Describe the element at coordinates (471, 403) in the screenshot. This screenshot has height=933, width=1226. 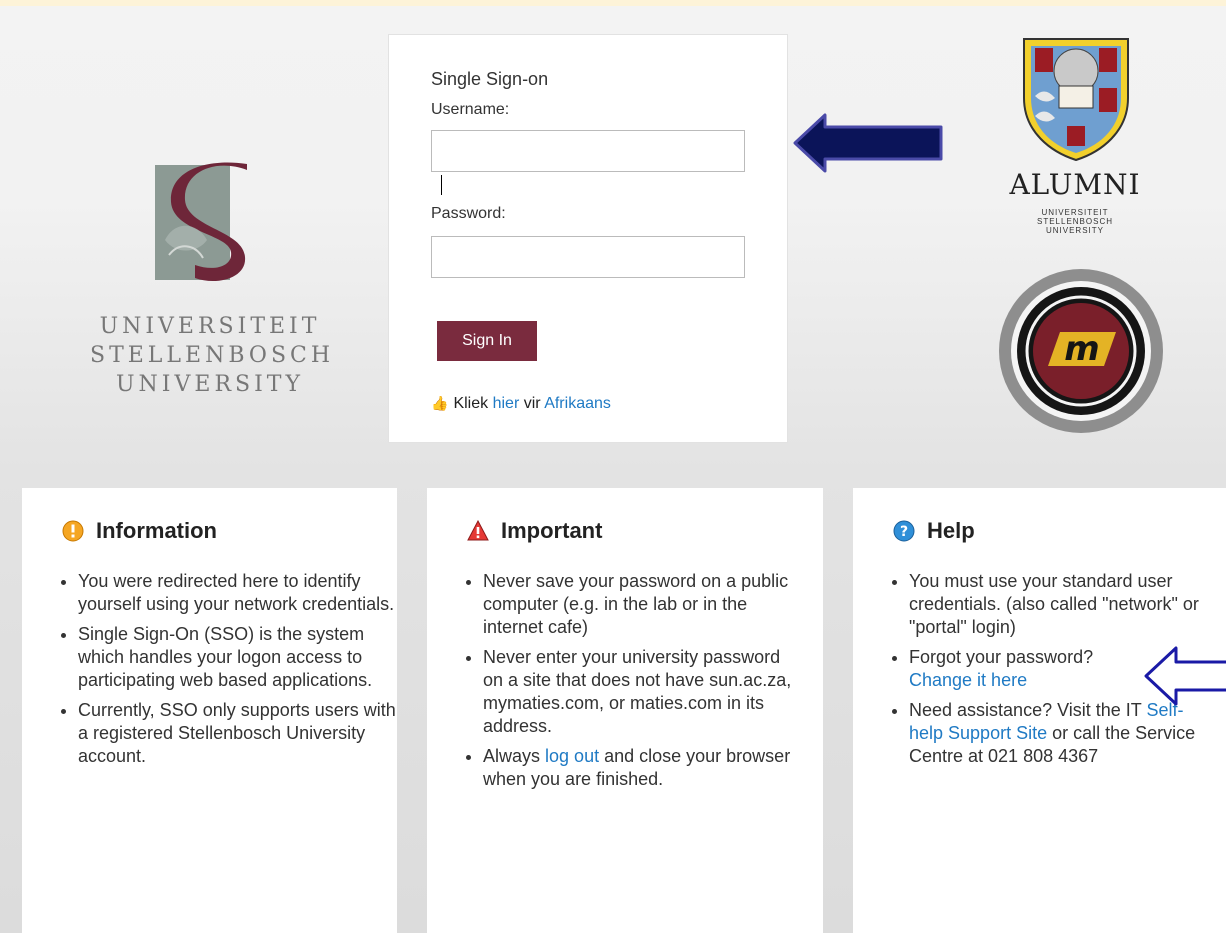
I see `lang-prefix: Kliek` at that location.